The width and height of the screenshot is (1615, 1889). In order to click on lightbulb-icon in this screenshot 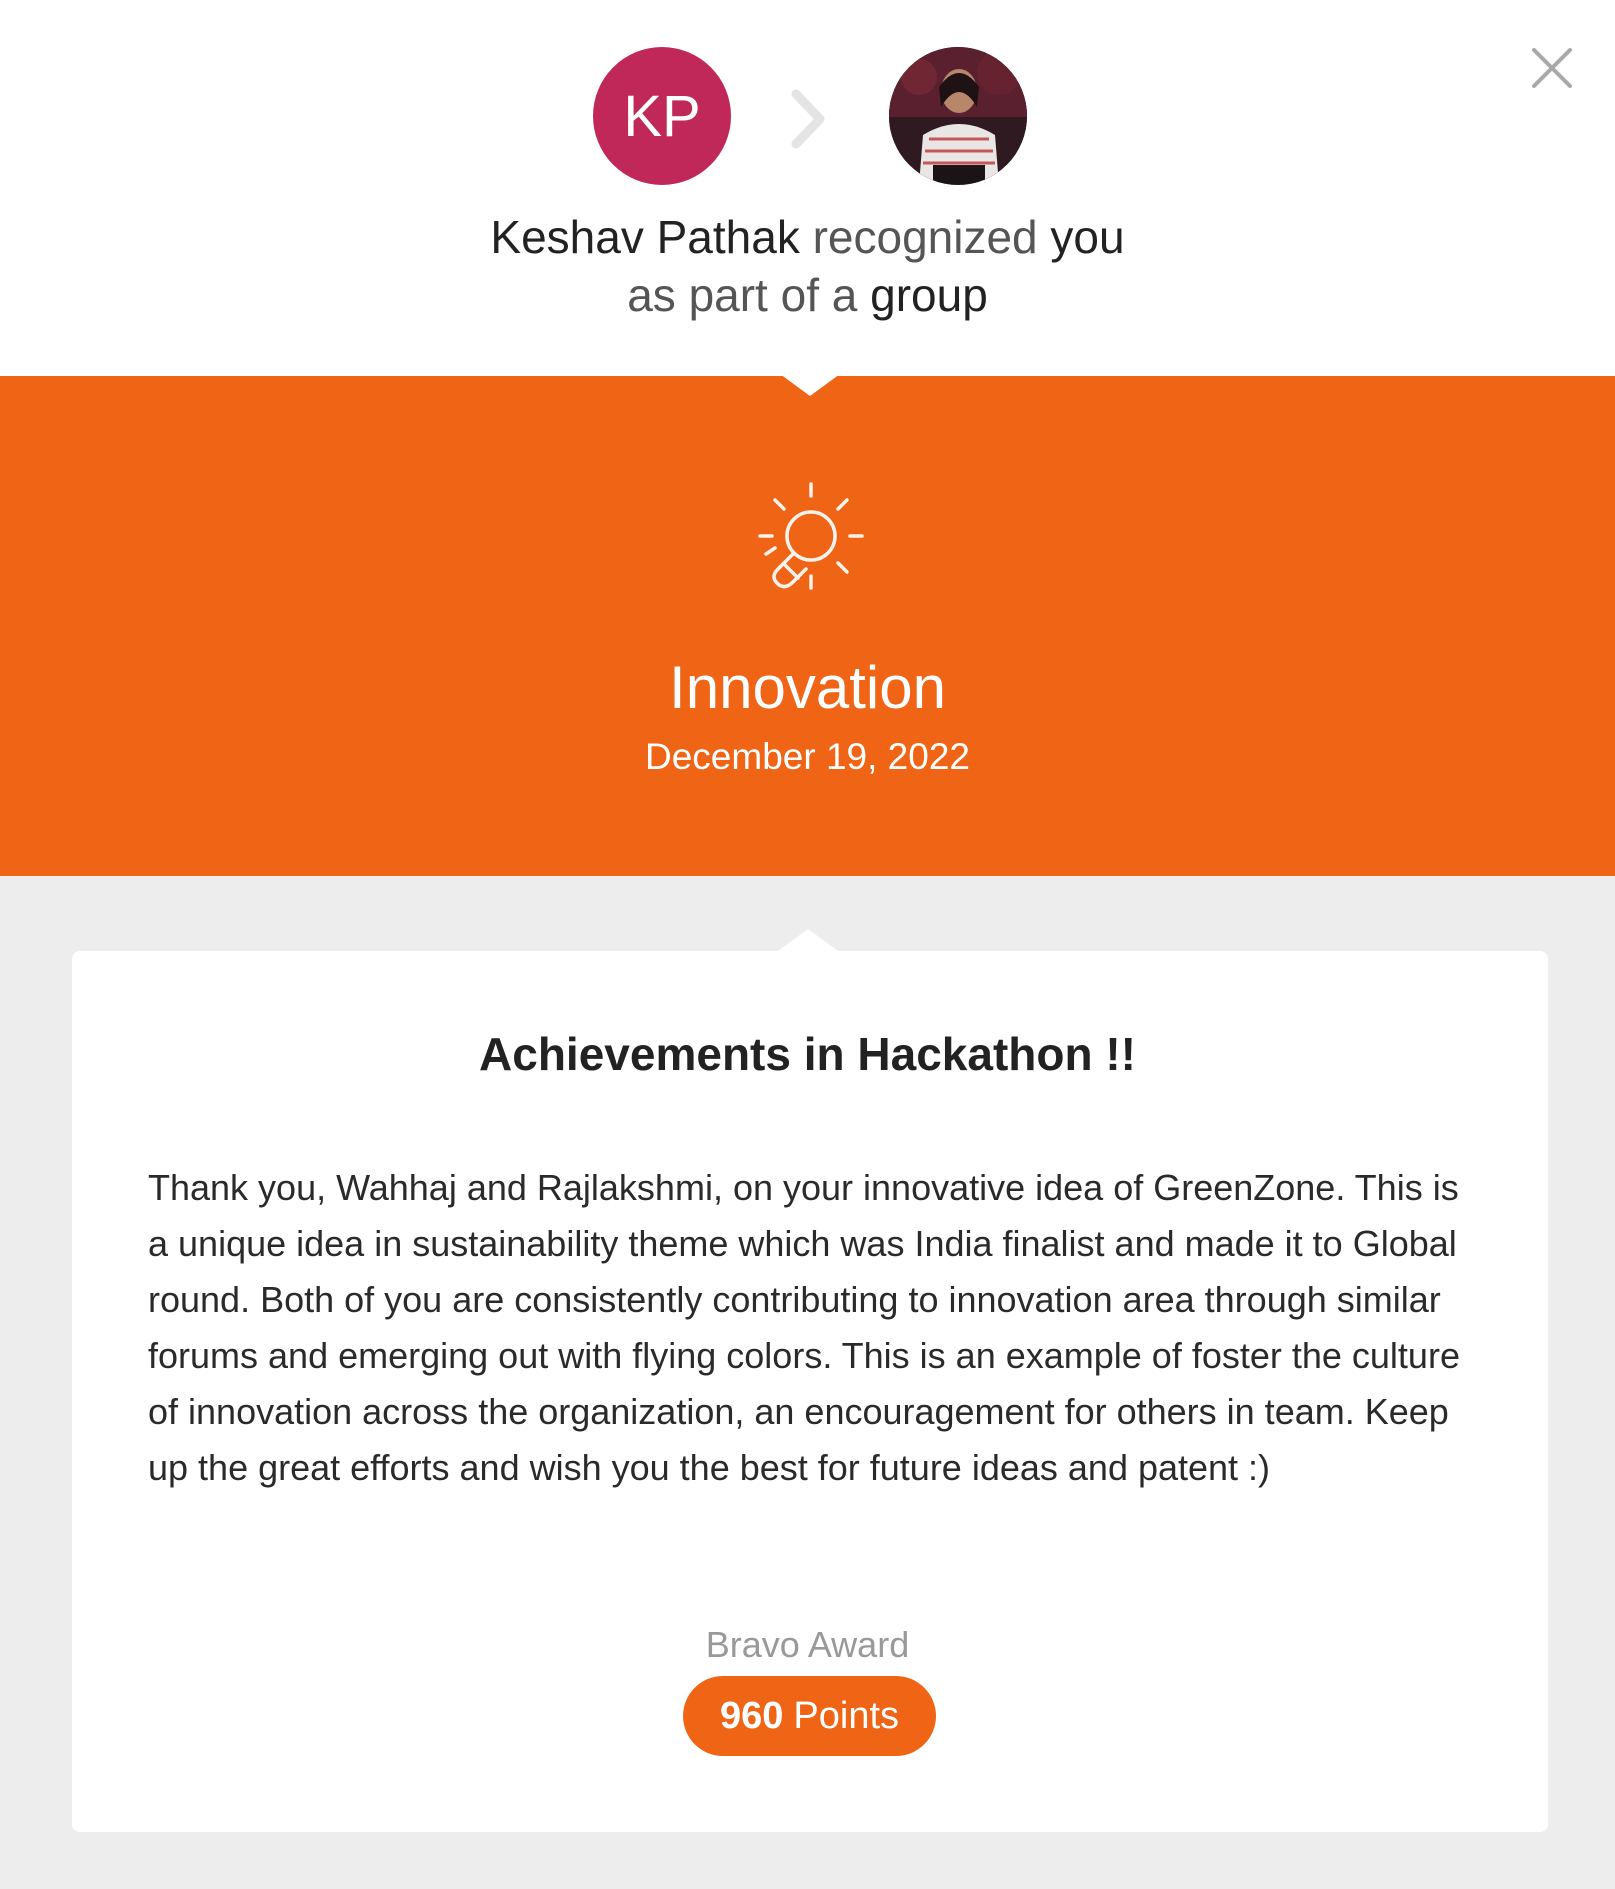, I will do `click(808, 540)`.